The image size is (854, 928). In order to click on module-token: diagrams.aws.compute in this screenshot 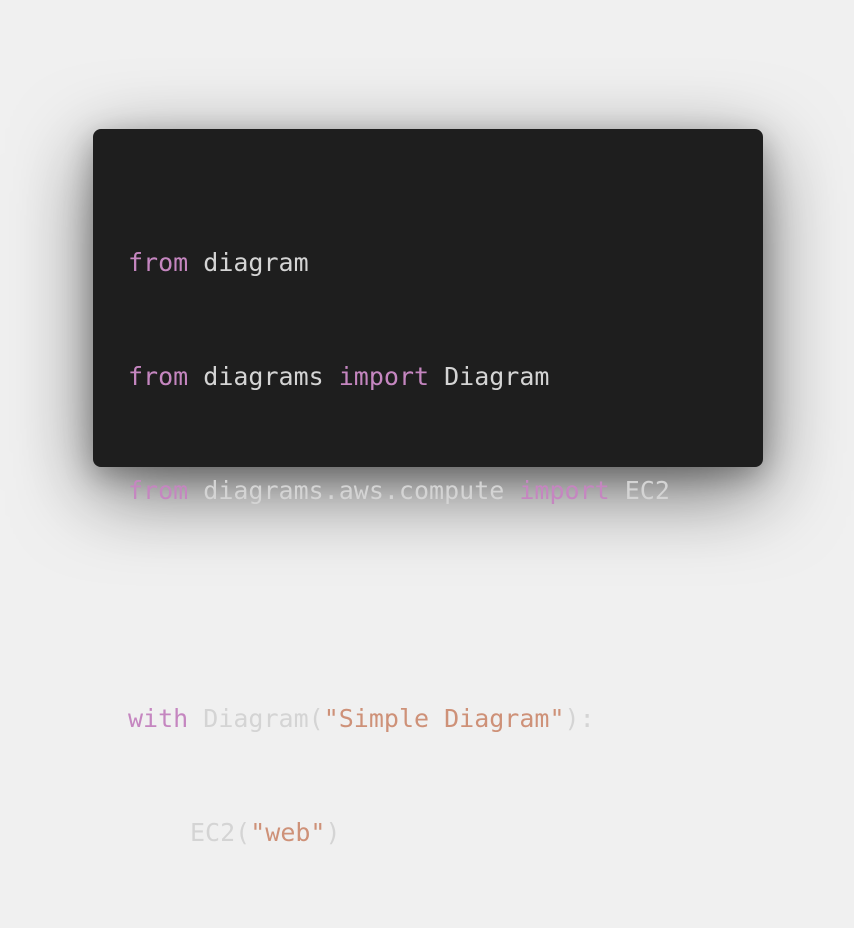, I will do `click(354, 490)`.